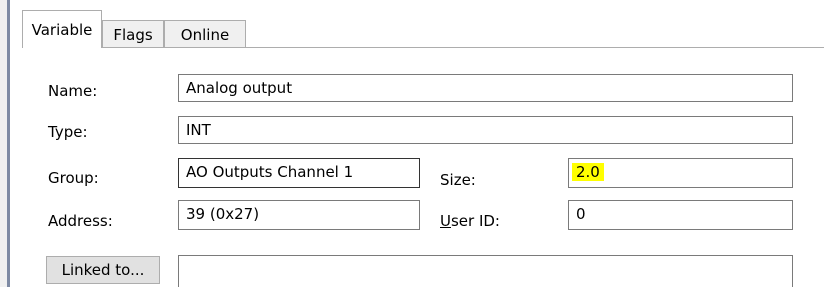 Image resolution: width=824 pixels, height=287 pixels. What do you see at coordinates (8, 143) in the screenshot?
I see `window-border` at bounding box center [8, 143].